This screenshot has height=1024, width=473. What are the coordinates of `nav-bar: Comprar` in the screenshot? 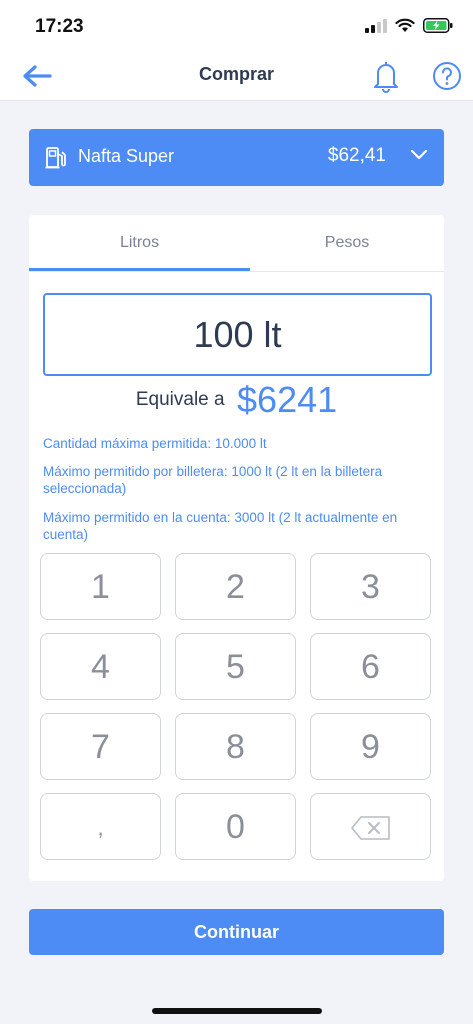 It's located at (236, 76).